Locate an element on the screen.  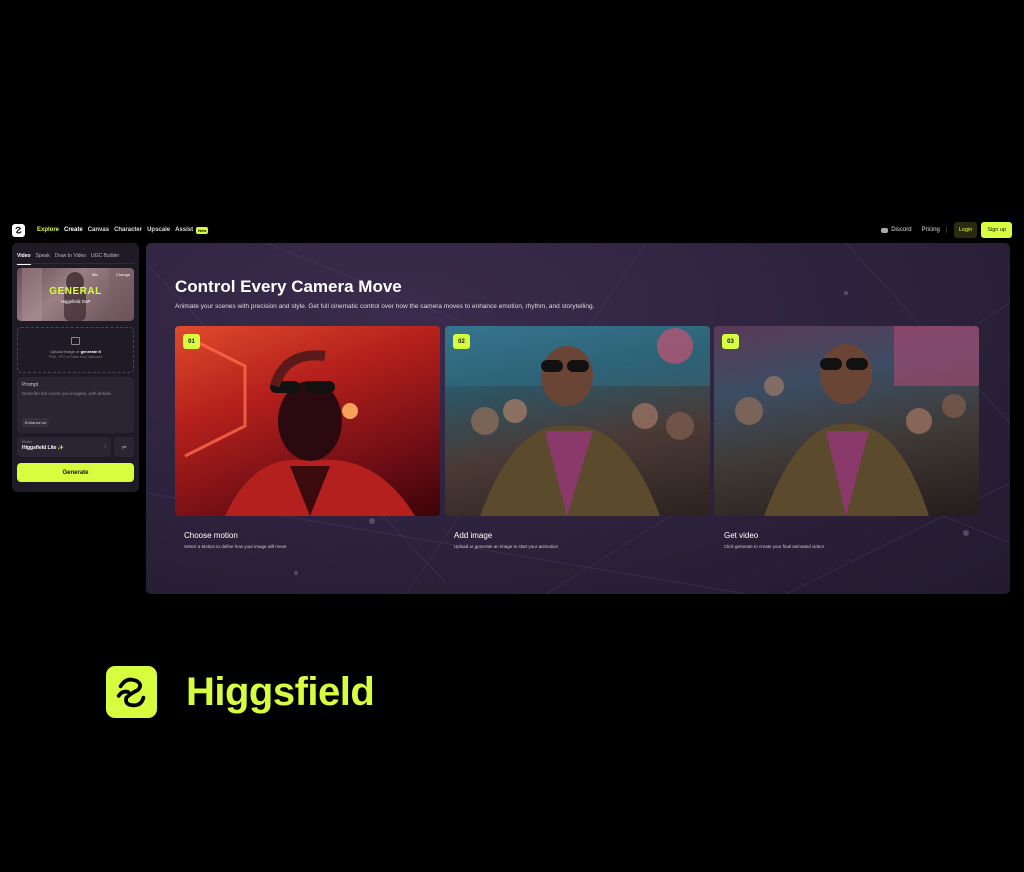
step-card-get-video: 03 is located at coordinates (846, 421).